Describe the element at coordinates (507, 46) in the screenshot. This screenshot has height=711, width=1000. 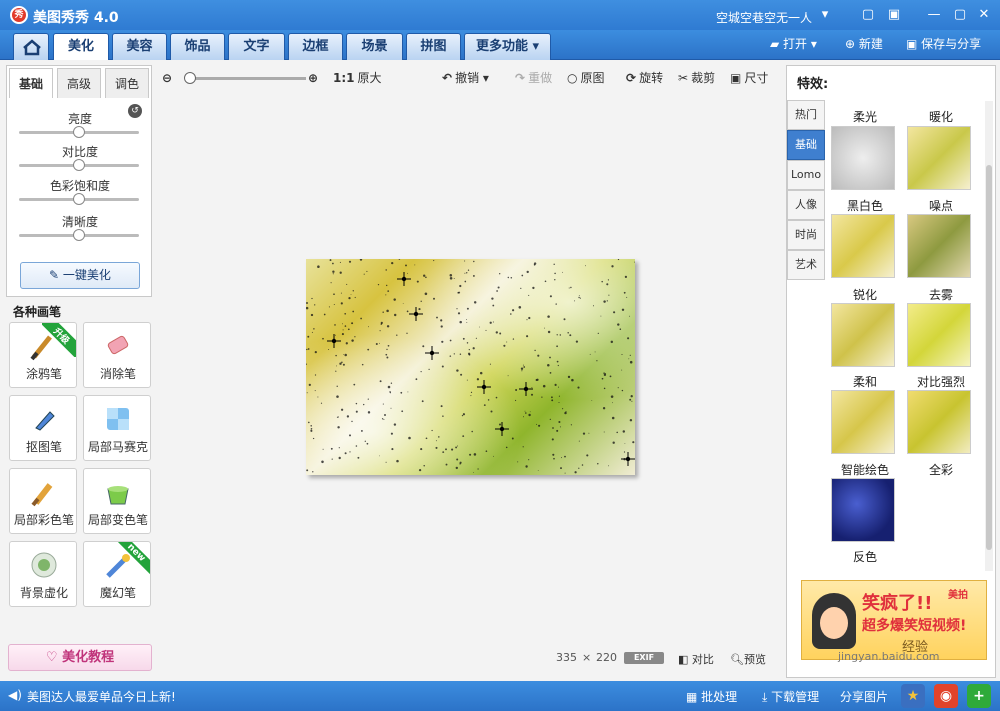
I see `tab-more-features: 更多功能 ▾` at that location.